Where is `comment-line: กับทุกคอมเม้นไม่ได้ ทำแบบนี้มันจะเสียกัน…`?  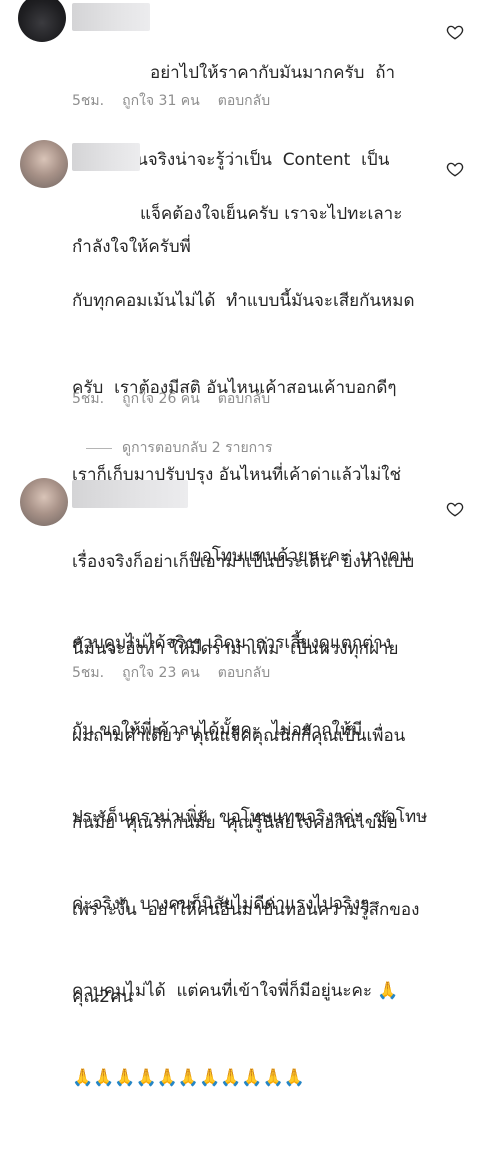
comment-line: กับทุกคอมเม้นไม่ได้ ทำแบบนี้มันจะเสียกัน… is located at coordinates (243, 301).